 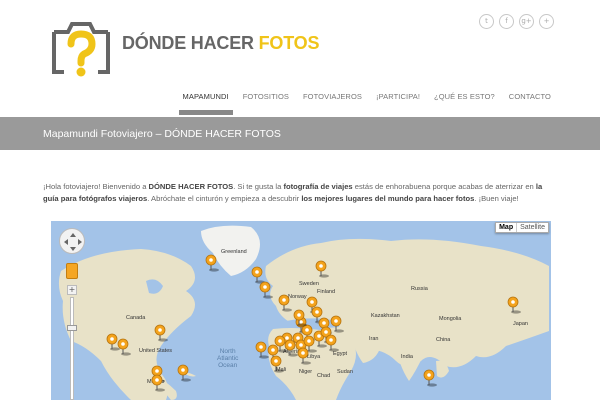 What do you see at coordinates (332, 96) in the screenshot?
I see `nav-item-fotoviajeros: FOTOVIAJEROS` at bounding box center [332, 96].